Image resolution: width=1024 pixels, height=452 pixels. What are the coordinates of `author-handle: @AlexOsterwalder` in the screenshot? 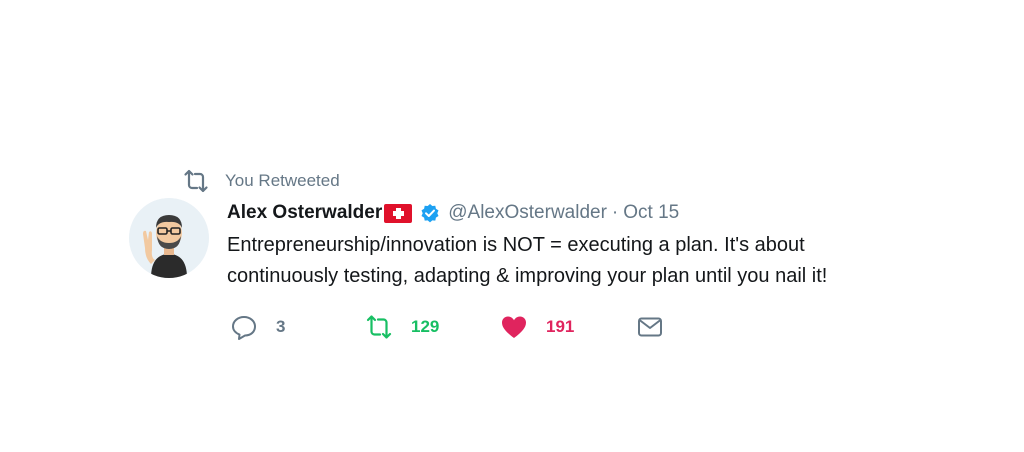 It's located at (527, 213).